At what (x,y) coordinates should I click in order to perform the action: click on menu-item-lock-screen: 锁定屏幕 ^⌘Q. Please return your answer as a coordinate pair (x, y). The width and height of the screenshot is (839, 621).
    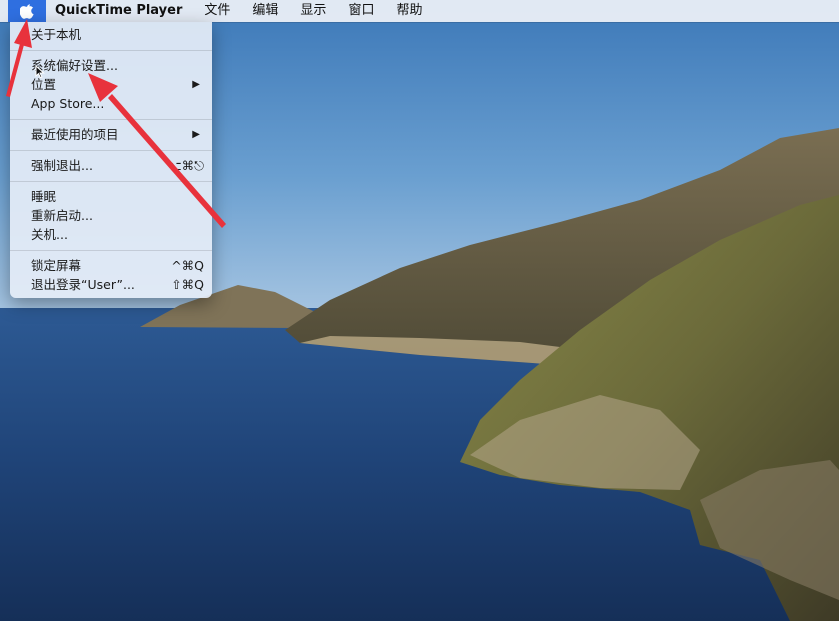
    Looking at the image, I should click on (111, 265).